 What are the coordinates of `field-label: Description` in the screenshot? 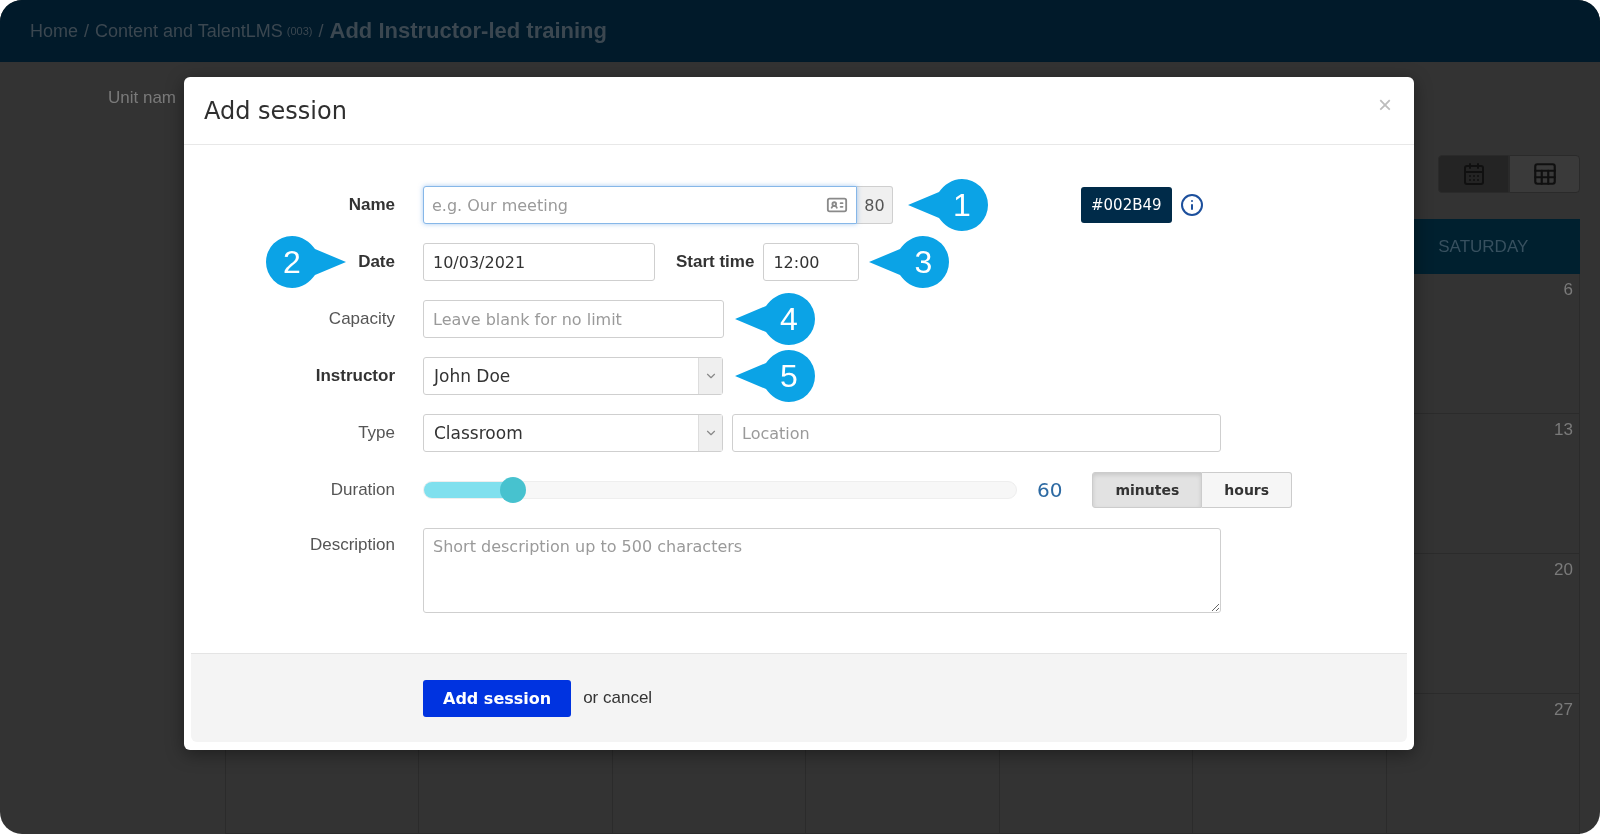 It's located at (352, 545).